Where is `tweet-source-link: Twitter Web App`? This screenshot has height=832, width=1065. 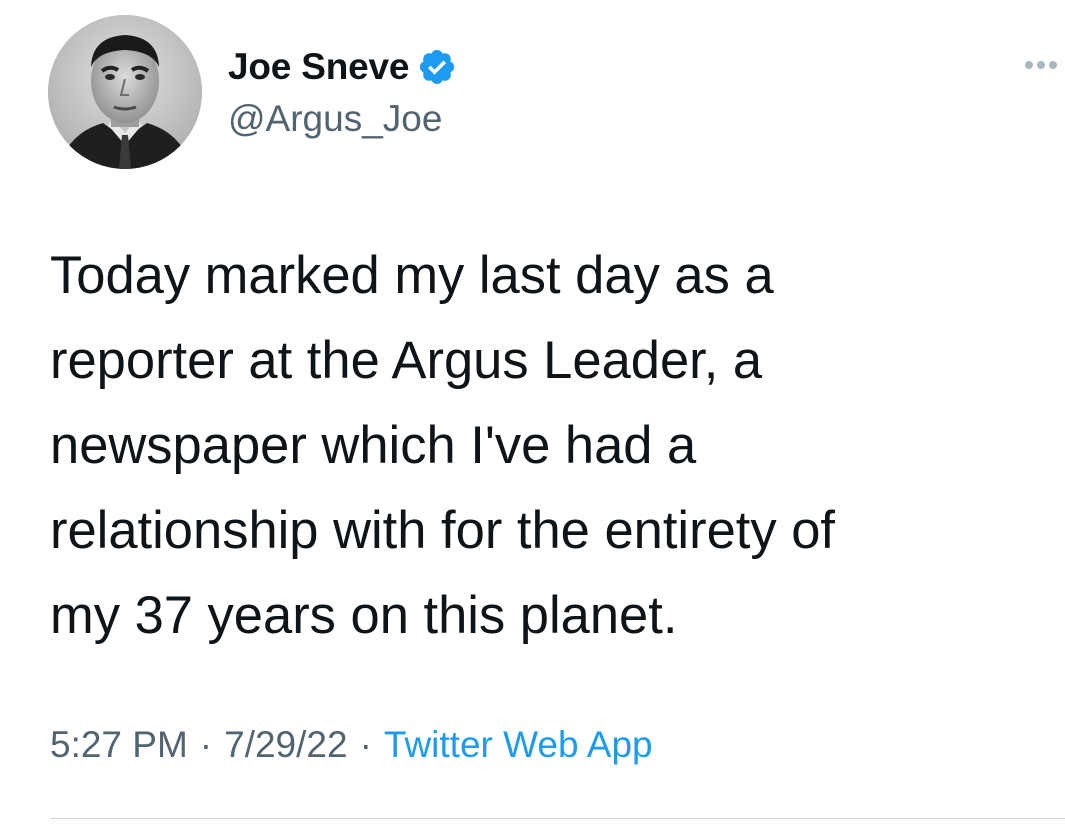 tweet-source-link: Twitter Web App is located at coordinates (518, 745).